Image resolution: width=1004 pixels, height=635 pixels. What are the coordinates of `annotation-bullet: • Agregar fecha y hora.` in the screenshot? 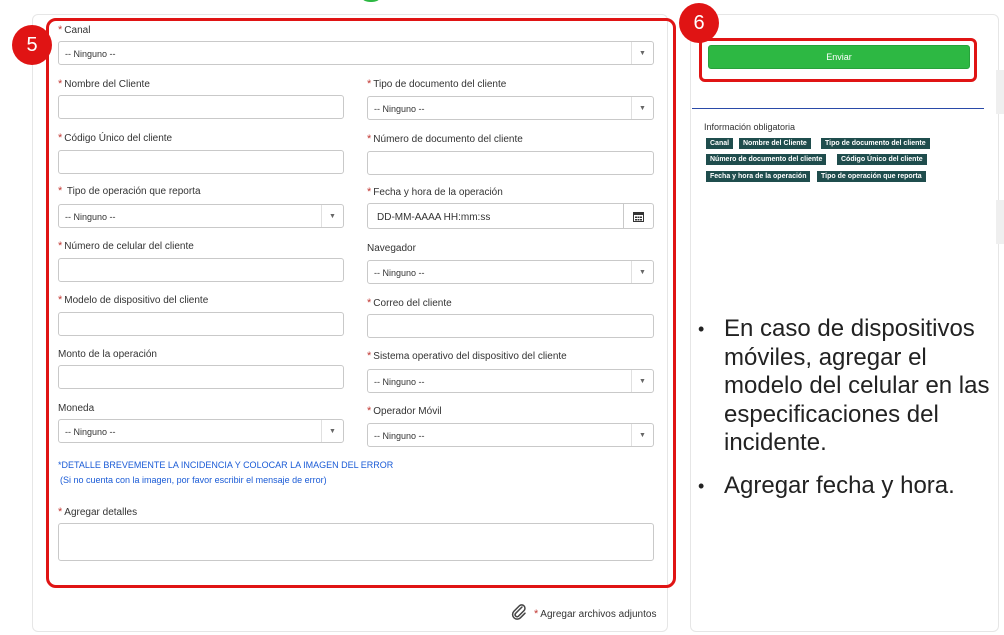 It's located at (826, 485).